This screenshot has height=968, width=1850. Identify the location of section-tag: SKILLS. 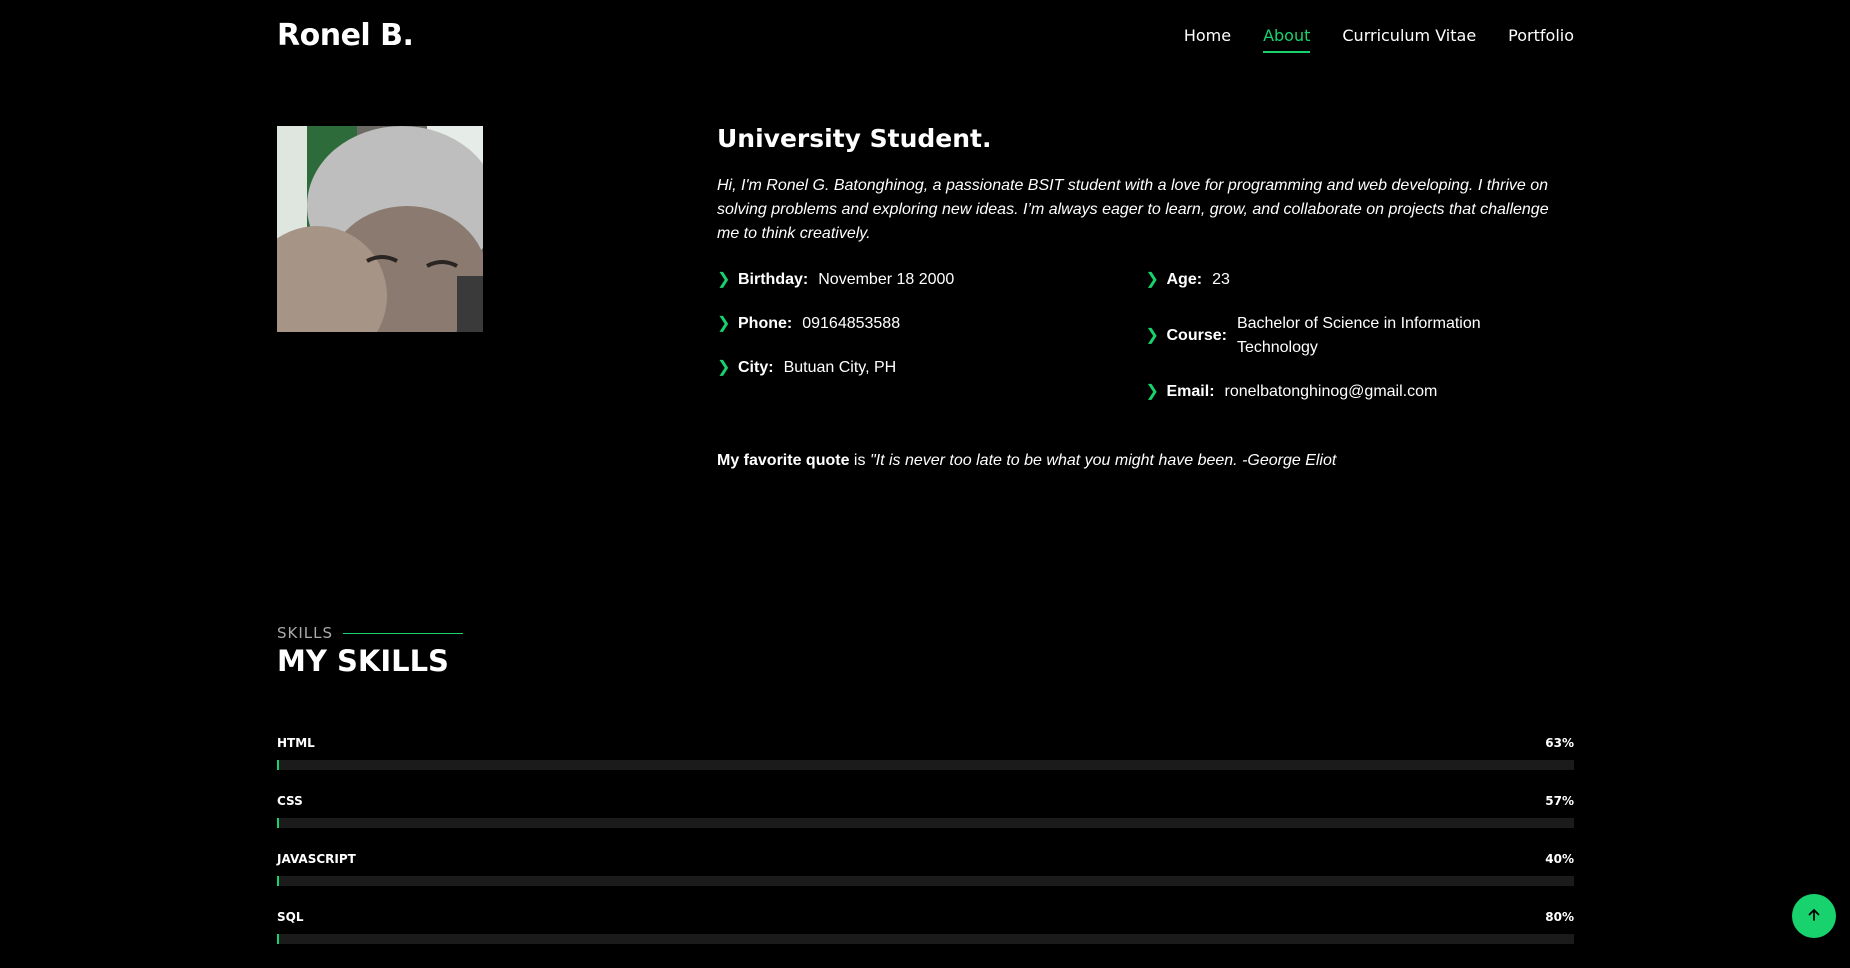
(925, 633).